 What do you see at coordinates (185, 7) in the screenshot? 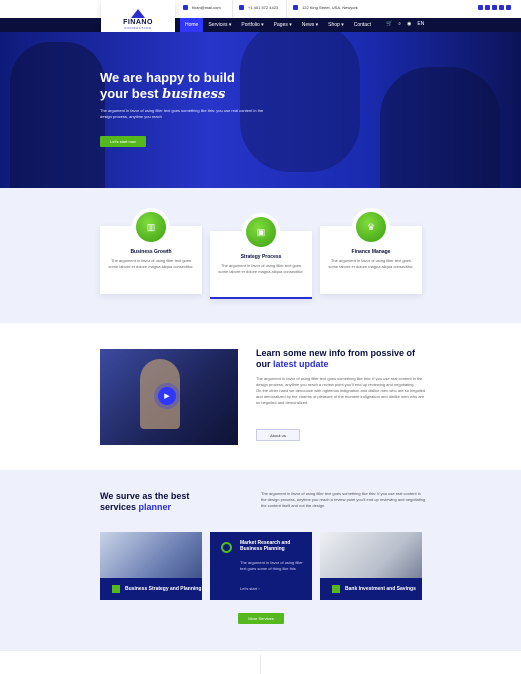
I see `mail-icon` at bounding box center [185, 7].